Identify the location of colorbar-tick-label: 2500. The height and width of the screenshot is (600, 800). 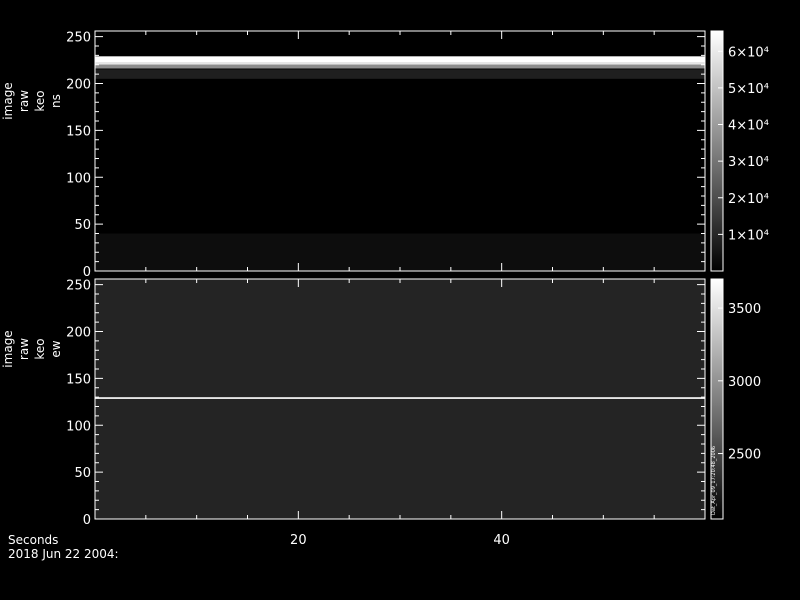
(744, 455).